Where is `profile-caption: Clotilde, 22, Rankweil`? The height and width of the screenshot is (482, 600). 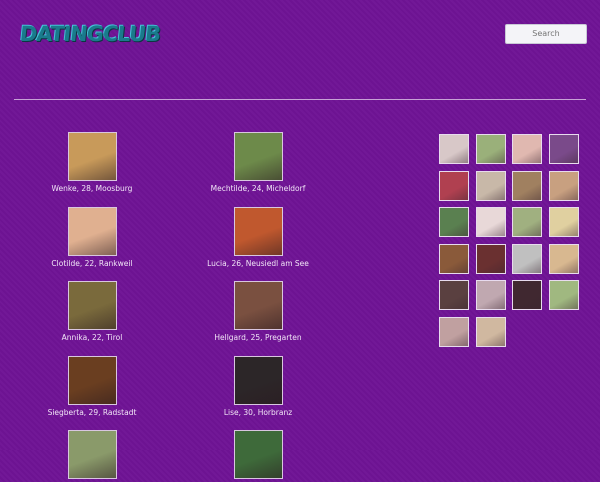
profile-caption: Clotilde, 22, Rankweil is located at coordinates (92, 263).